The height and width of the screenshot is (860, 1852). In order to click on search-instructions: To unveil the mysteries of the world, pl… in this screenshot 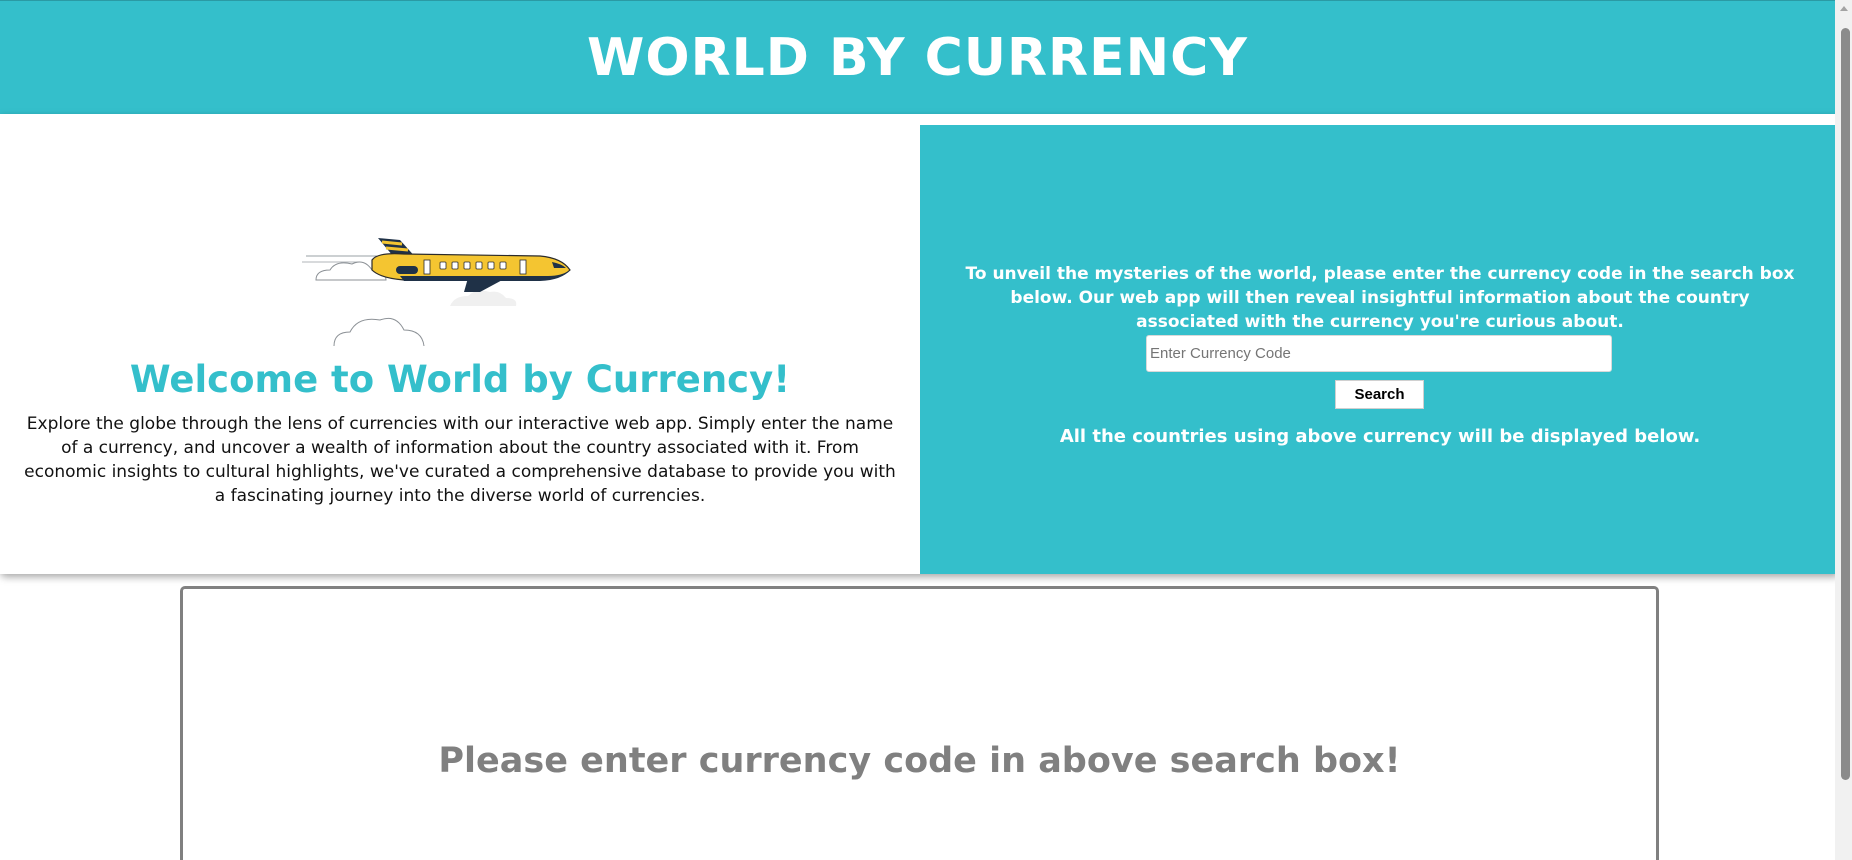, I will do `click(1380, 298)`.